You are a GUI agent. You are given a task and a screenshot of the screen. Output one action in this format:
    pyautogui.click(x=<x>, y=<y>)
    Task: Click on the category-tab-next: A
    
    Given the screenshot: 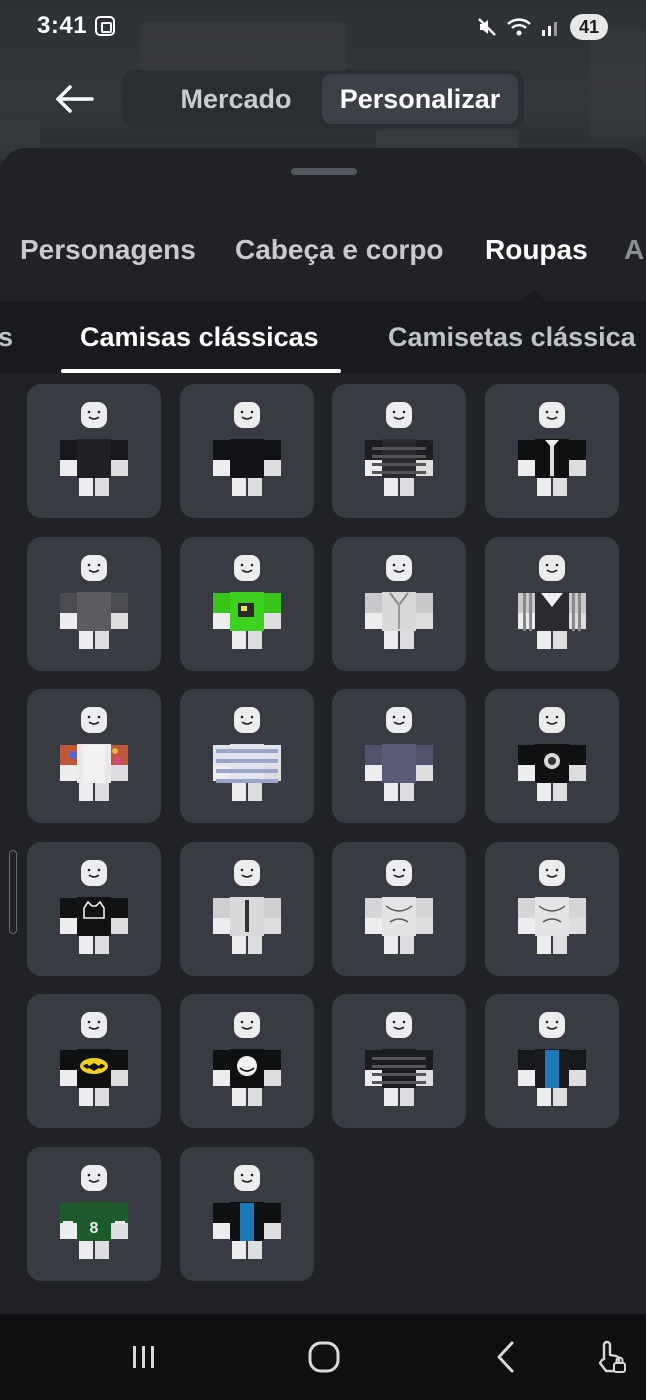 What is the action you would take?
    pyautogui.click(x=634, y=250)
    